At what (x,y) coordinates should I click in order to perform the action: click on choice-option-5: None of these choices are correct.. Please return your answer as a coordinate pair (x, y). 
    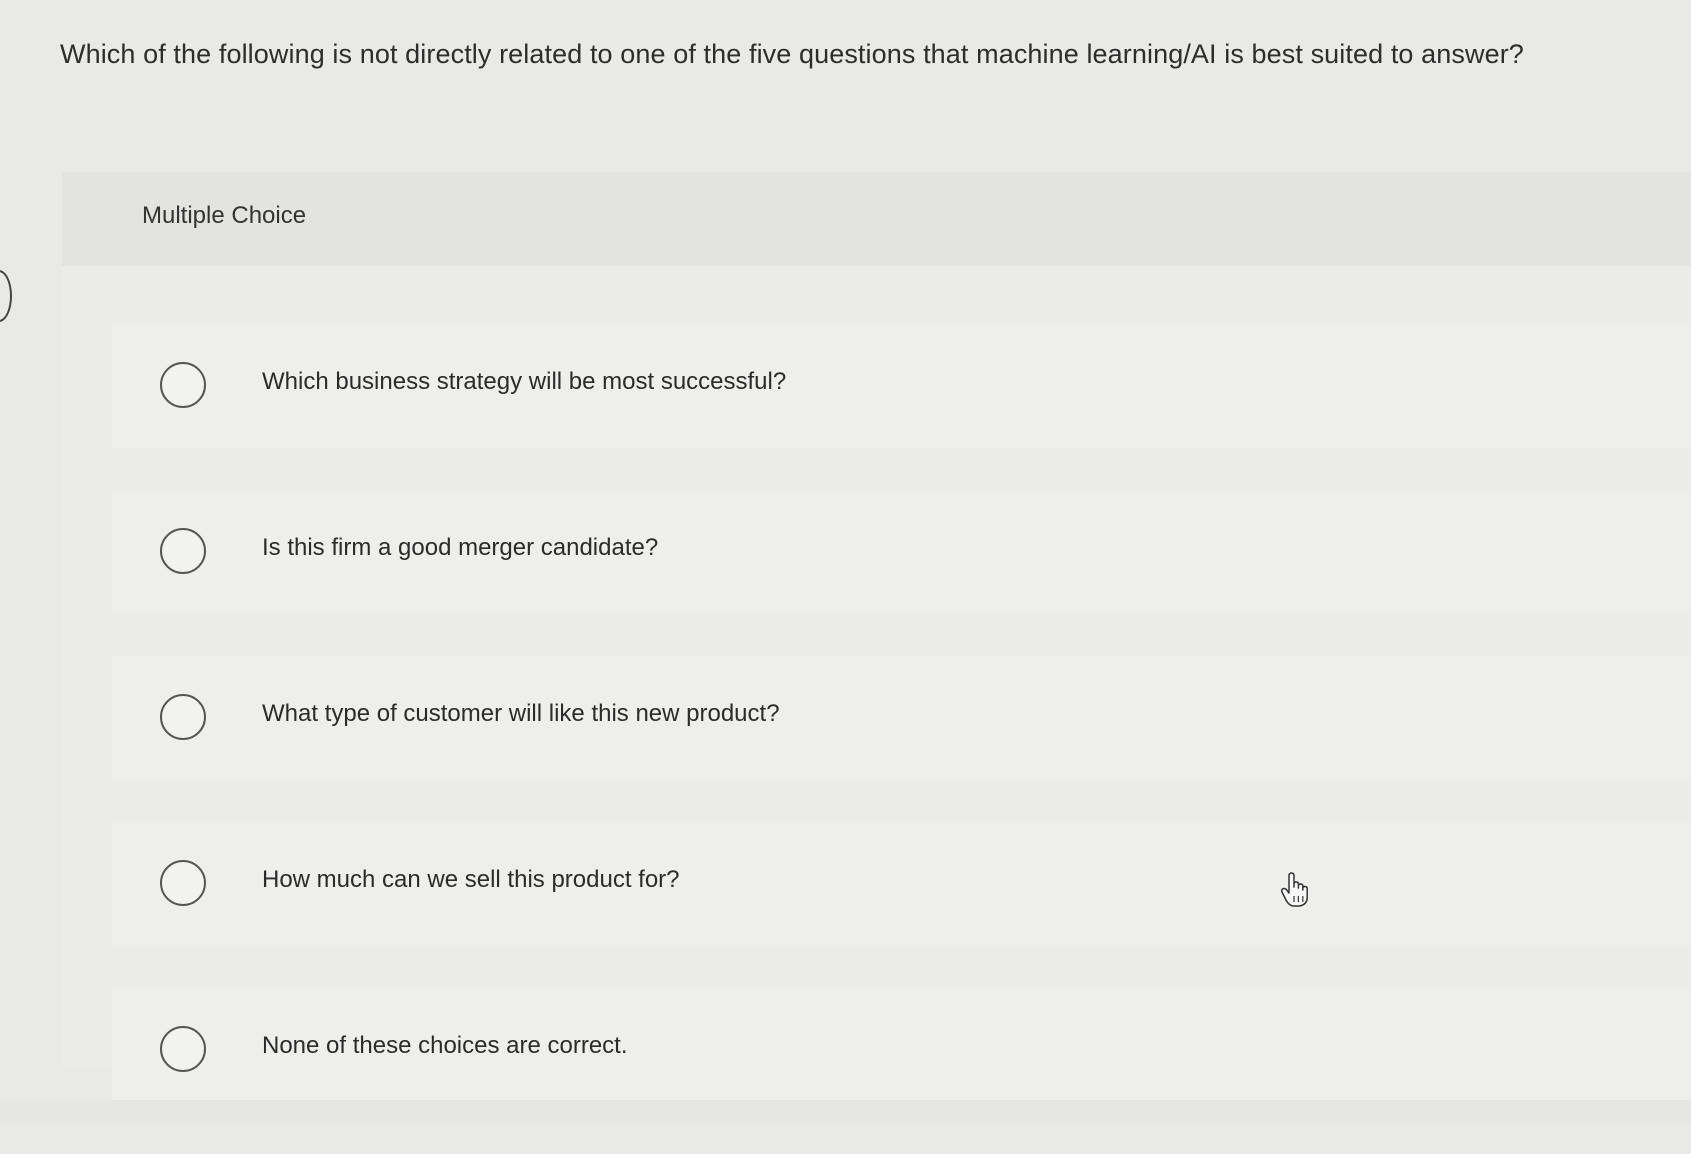
    Looking at the image, I should click on (901, 1050).